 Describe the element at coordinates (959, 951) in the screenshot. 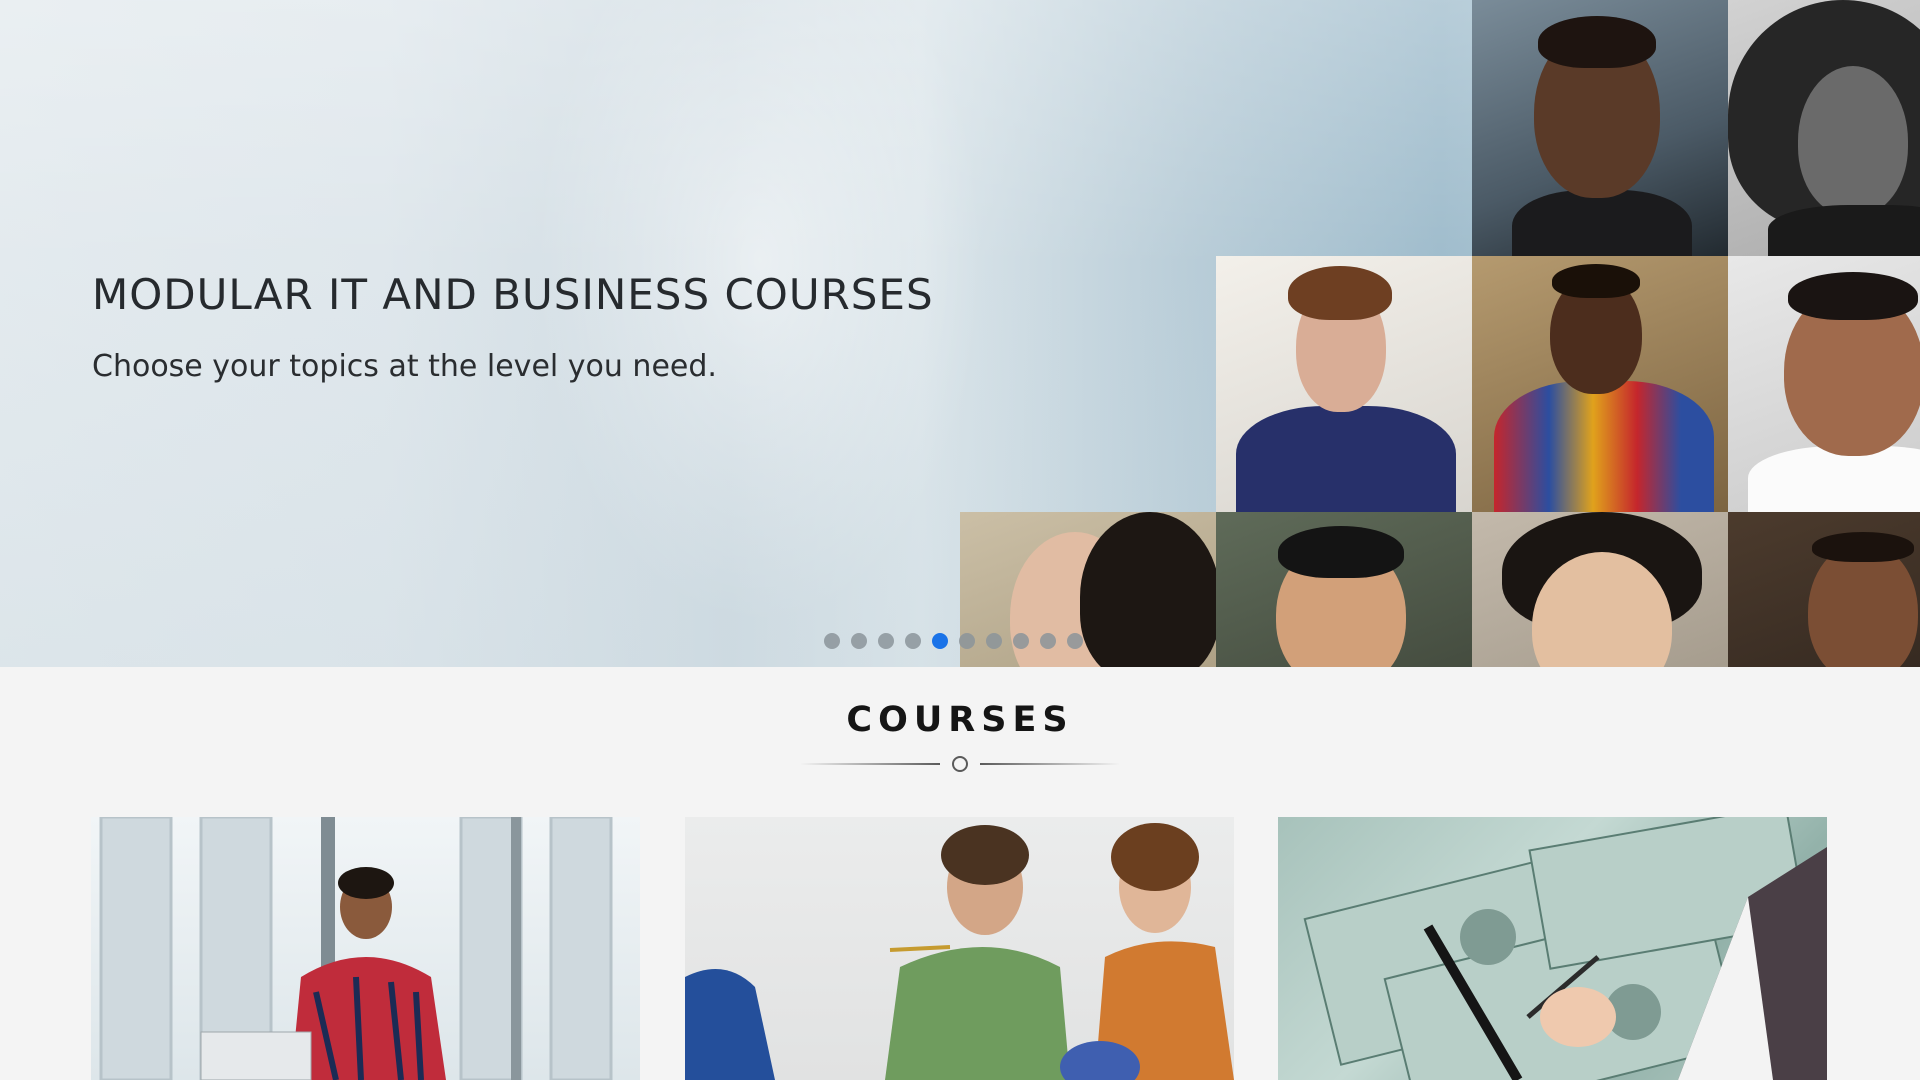

I see `two-men-in-meeting-photo` at that location.